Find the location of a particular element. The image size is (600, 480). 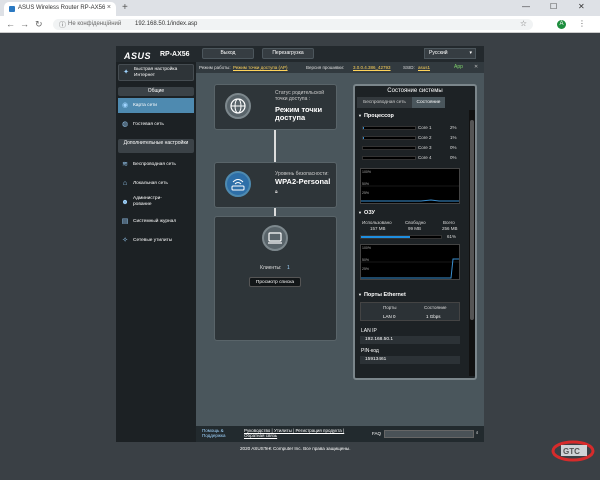

sidebar-item-network-tools: ✧ Сетевые утилиты is located at coordinates (156, 240).